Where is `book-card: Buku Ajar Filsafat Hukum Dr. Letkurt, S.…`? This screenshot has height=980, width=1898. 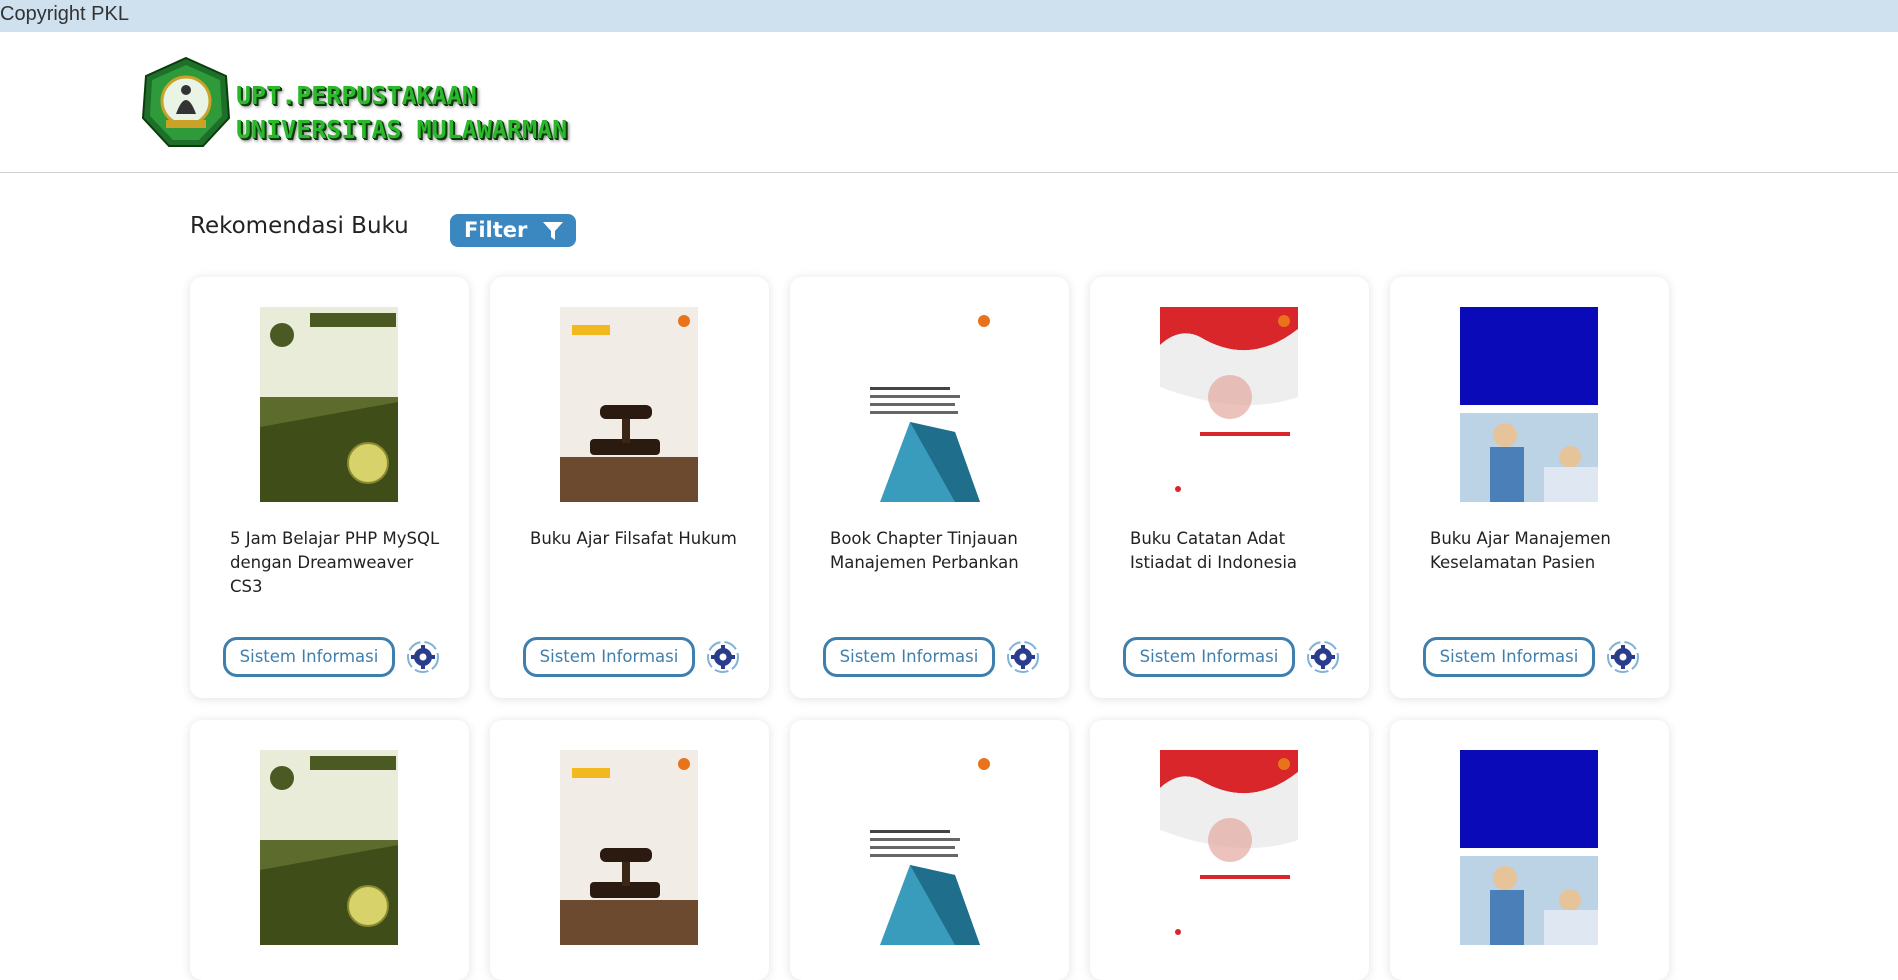
book-card: Buku Ajar Filsafat Hukum Dr. Letkurt, S.… is located at coordinates (629, 487).